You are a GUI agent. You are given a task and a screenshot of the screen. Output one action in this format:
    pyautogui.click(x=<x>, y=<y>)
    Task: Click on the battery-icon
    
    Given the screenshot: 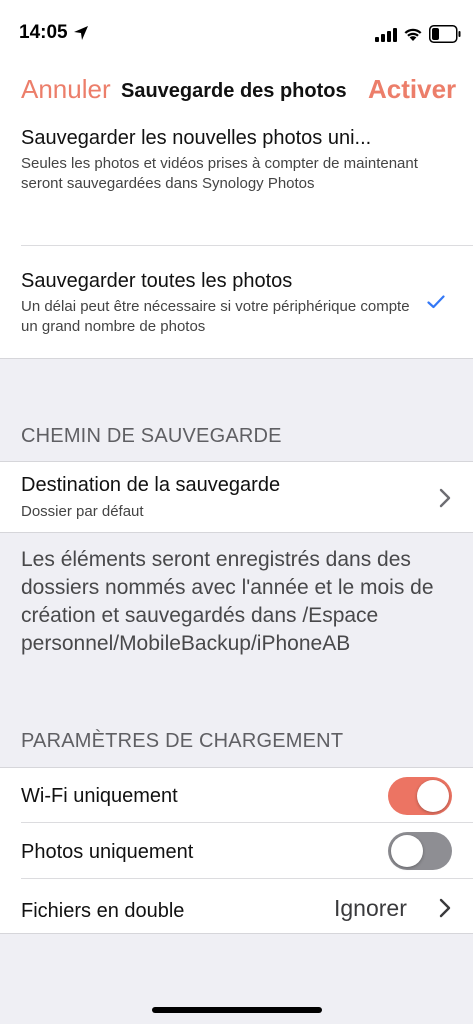 What is the action you would take?
    pyautogui.click(x=445, y=34)
    